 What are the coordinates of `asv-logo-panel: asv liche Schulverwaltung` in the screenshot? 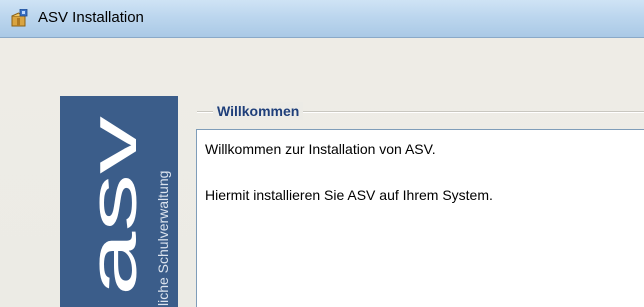 It's located at (119, 201).